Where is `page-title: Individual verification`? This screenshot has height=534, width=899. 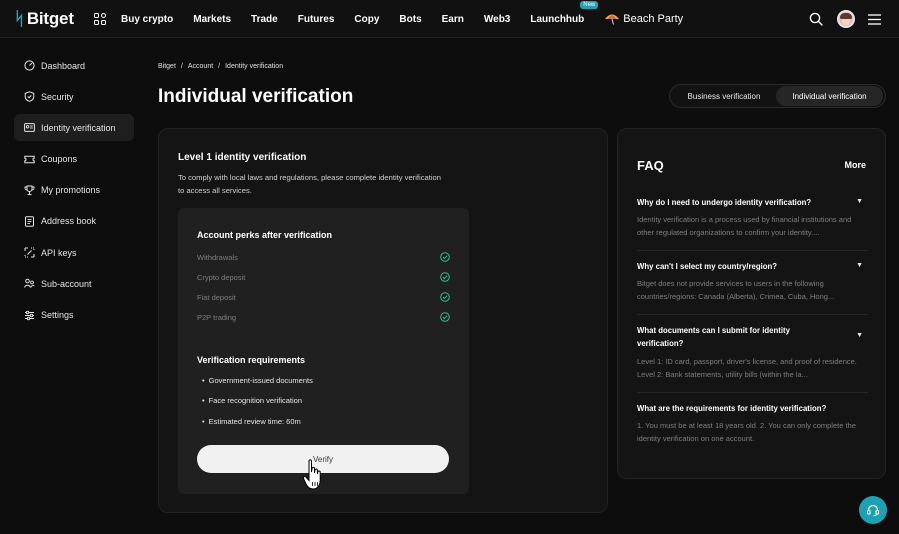
page-title: Individual verification is located at coordinates (256, 96).